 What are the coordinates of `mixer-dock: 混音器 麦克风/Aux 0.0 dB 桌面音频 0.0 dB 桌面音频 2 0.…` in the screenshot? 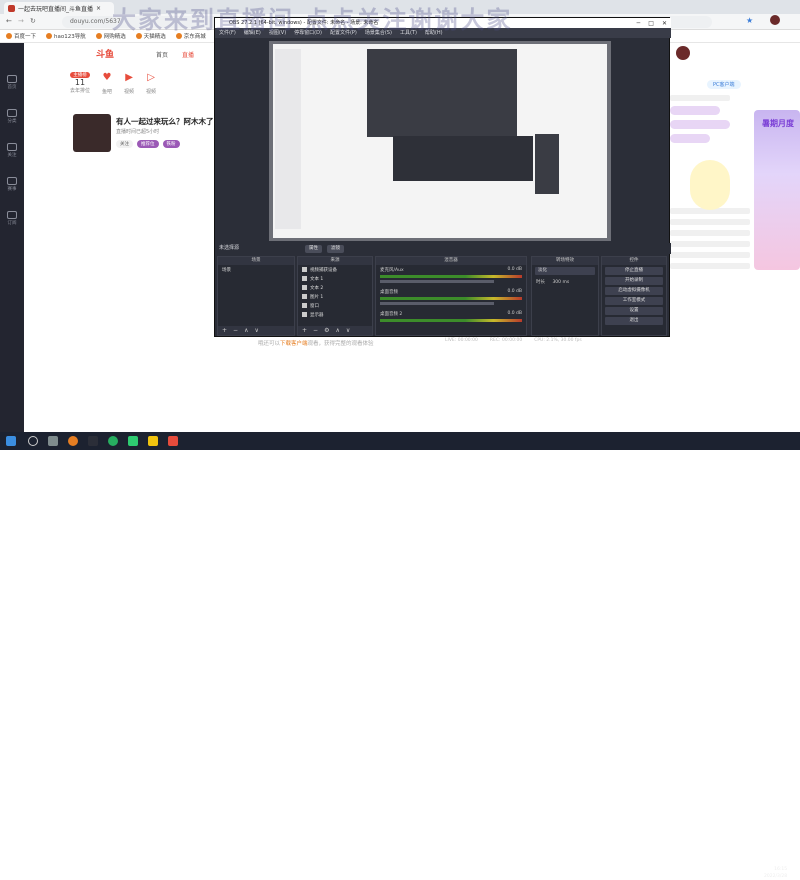 It's located at (451, 296).